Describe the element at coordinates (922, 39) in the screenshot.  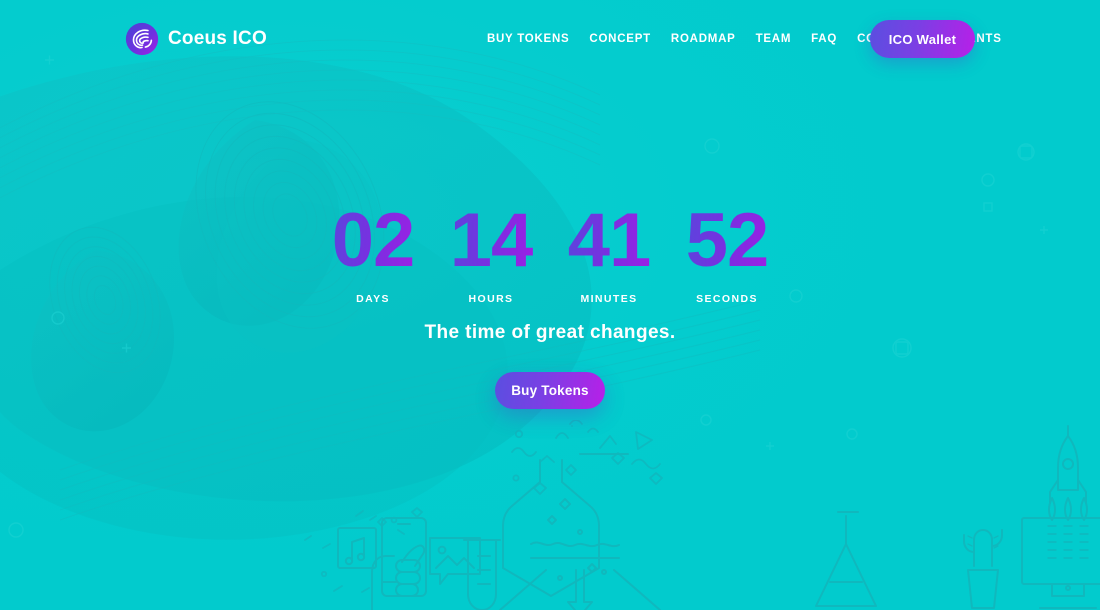
I see `ico-wallet-button: ICO Wallet` at that location.